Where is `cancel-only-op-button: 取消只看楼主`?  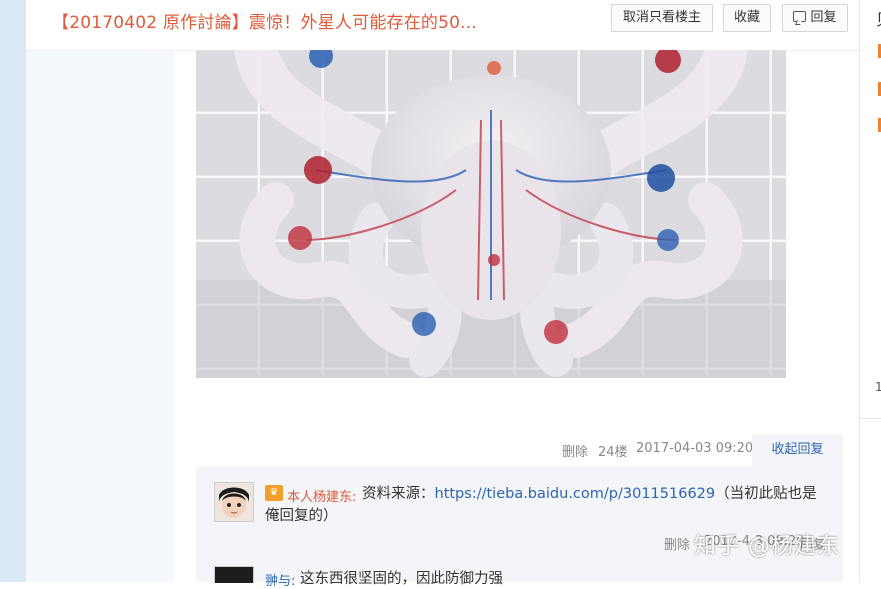
cancel-only-op-button: 取消只看楼主 is located at coordinates (662, 18).